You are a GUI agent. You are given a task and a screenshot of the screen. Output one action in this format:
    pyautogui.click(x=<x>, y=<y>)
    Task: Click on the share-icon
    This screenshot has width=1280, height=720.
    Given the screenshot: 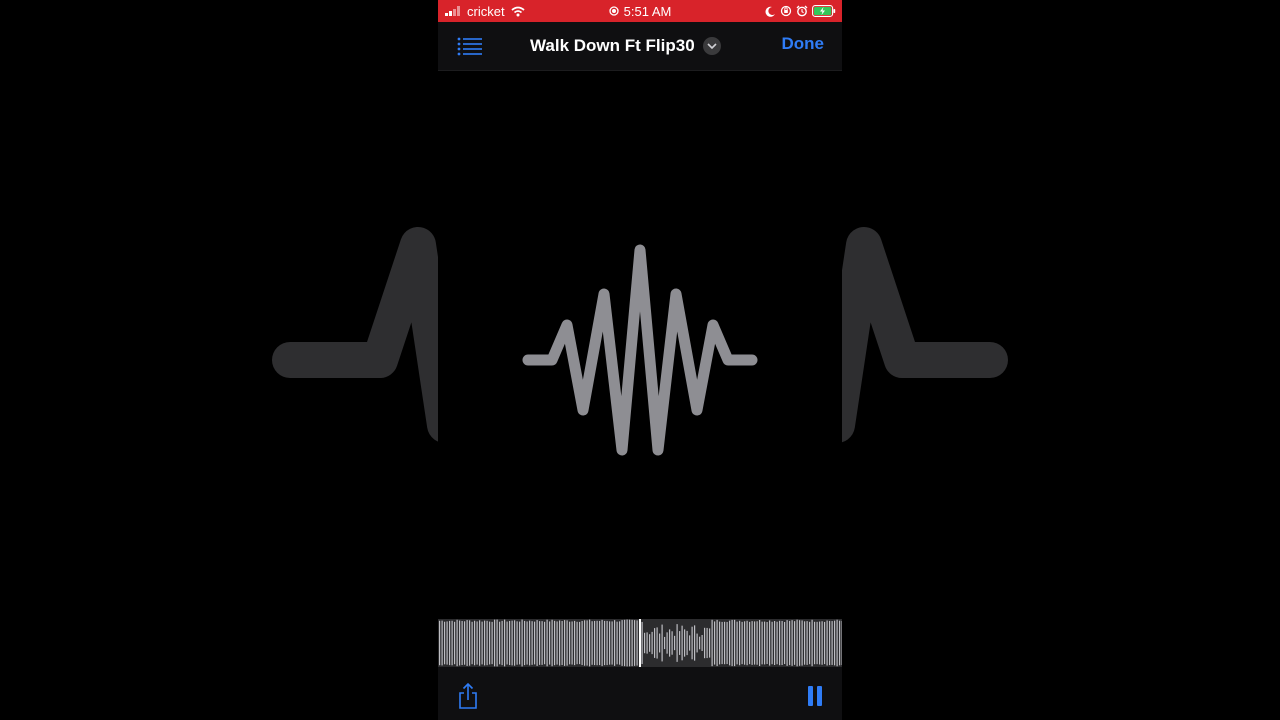 What is the action you would take?
    pyautogui.click(x=468, y=696)
    